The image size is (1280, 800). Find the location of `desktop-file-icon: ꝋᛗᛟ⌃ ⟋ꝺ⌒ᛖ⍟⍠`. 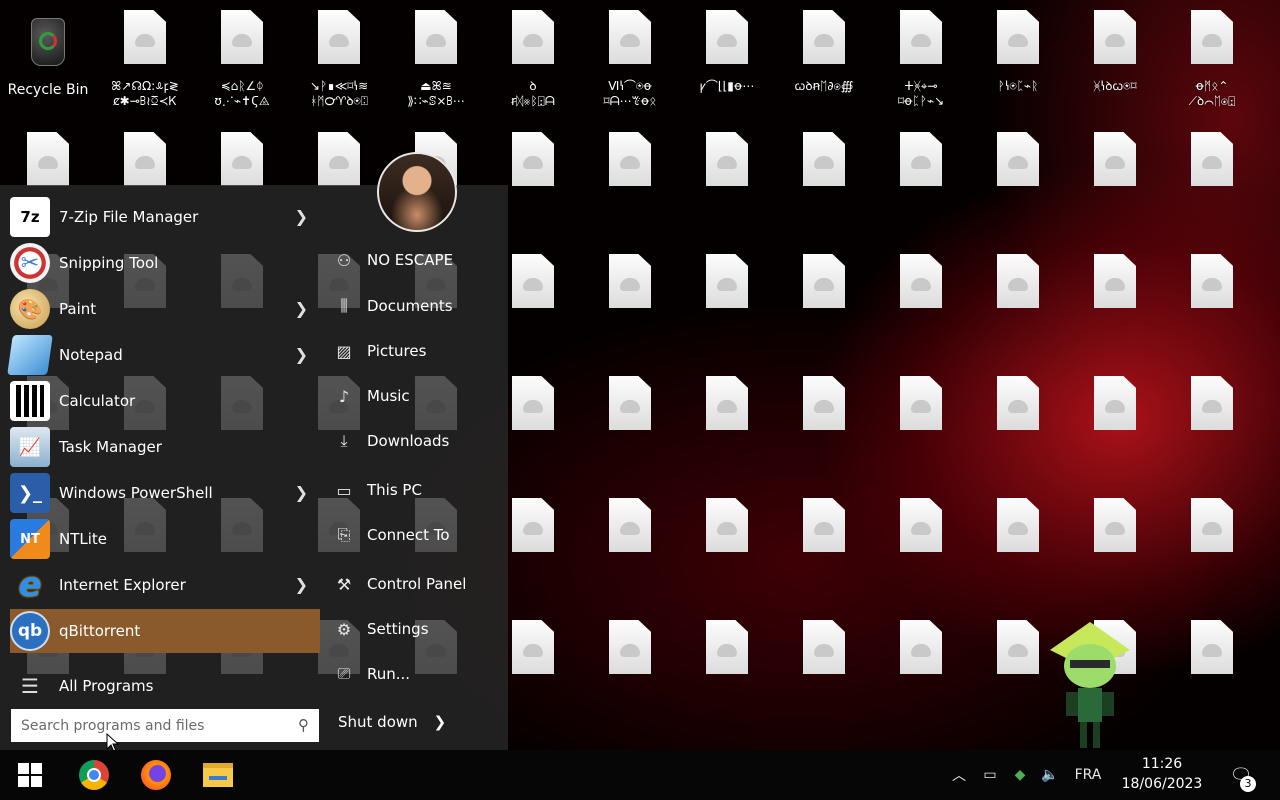

desktop-file-icon: ꝋᛗᛟ⌃ ⟋ꝺ⌒ᛖ⍟⍠ is located at coordinates (1212, 59).